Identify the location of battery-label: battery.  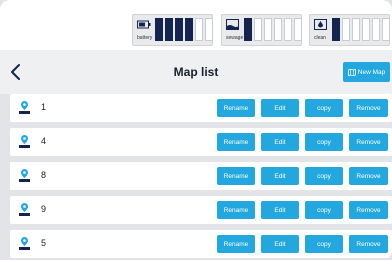
(145, 38).